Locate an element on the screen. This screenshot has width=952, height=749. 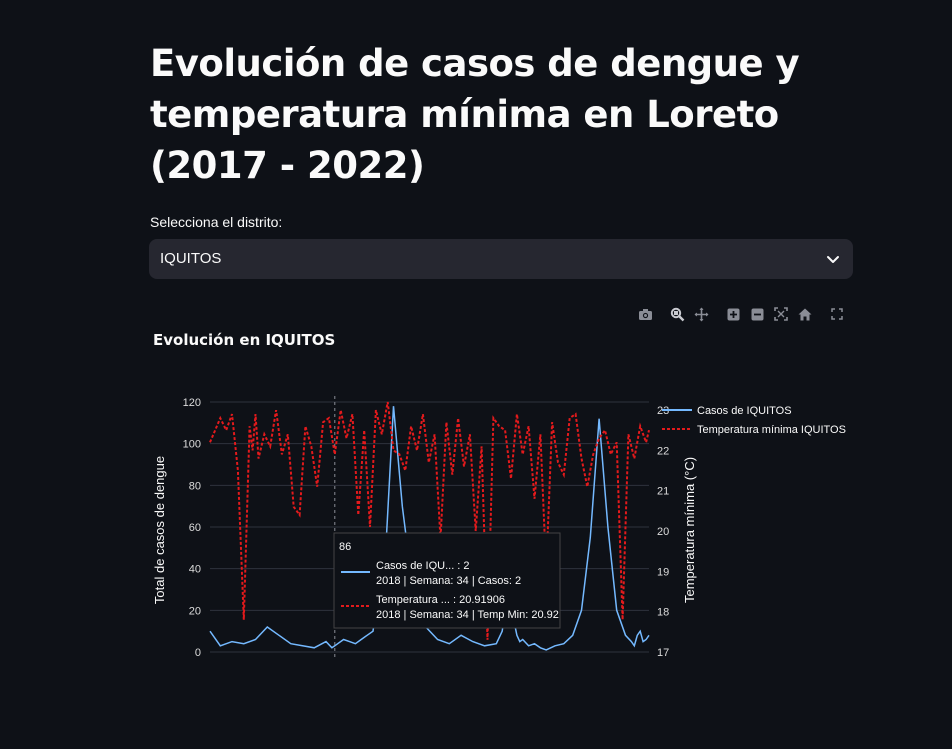
y-right-tick-label: 18 is located at coordinates (663, 613).